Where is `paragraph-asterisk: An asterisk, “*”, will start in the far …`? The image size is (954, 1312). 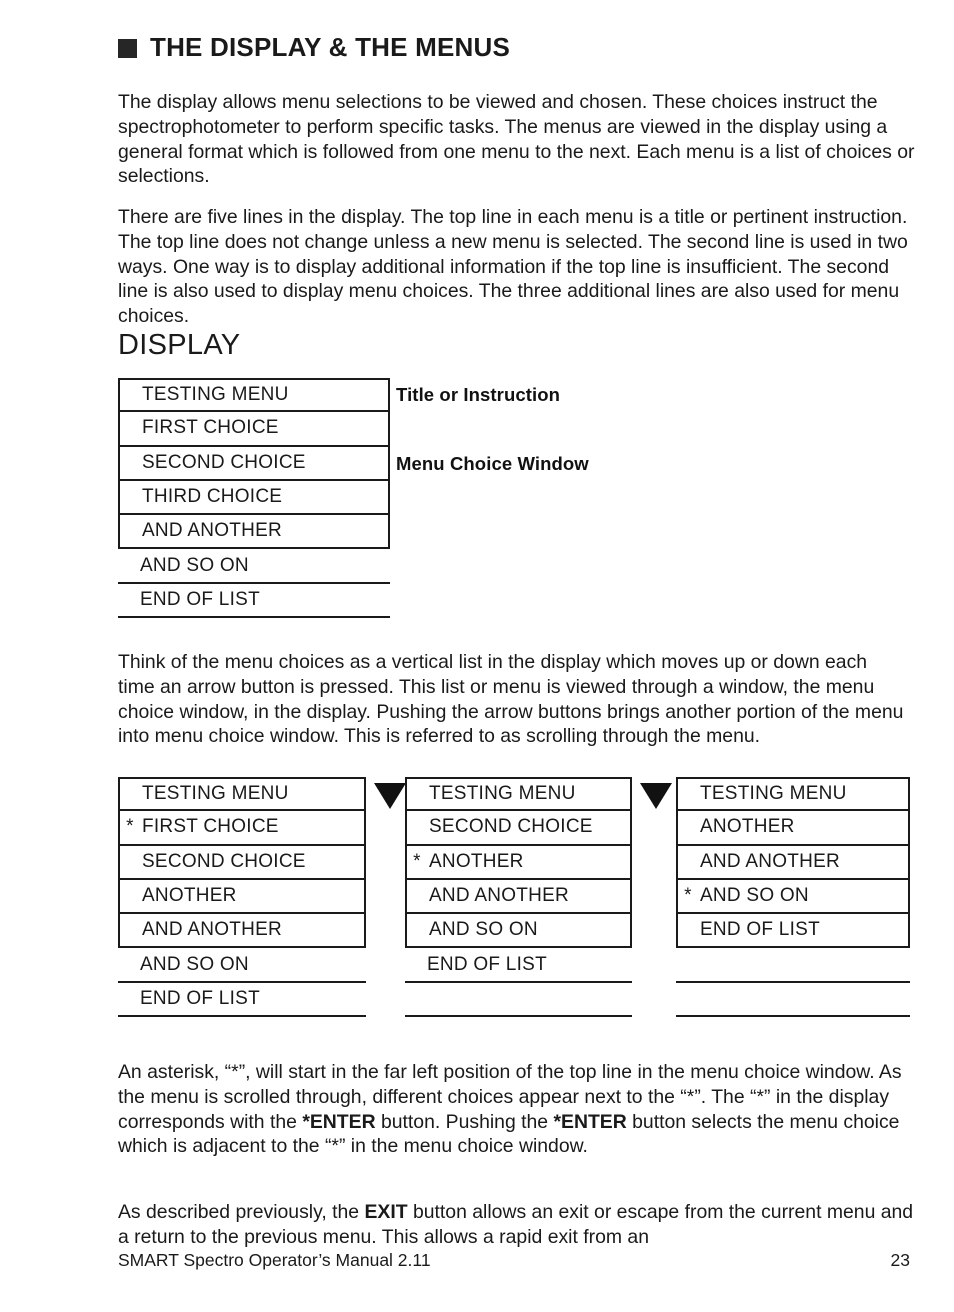
paragraph-asterisk: An asterisk, “*”, will start in the far … is located at coordinates (518, 1109).